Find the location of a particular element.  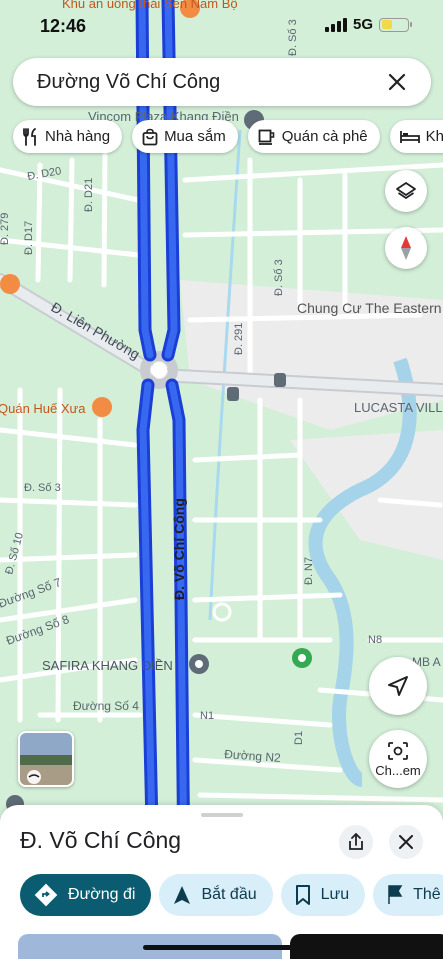

map-label-d21: Đ. D21 is located at coordinates (89, 195).